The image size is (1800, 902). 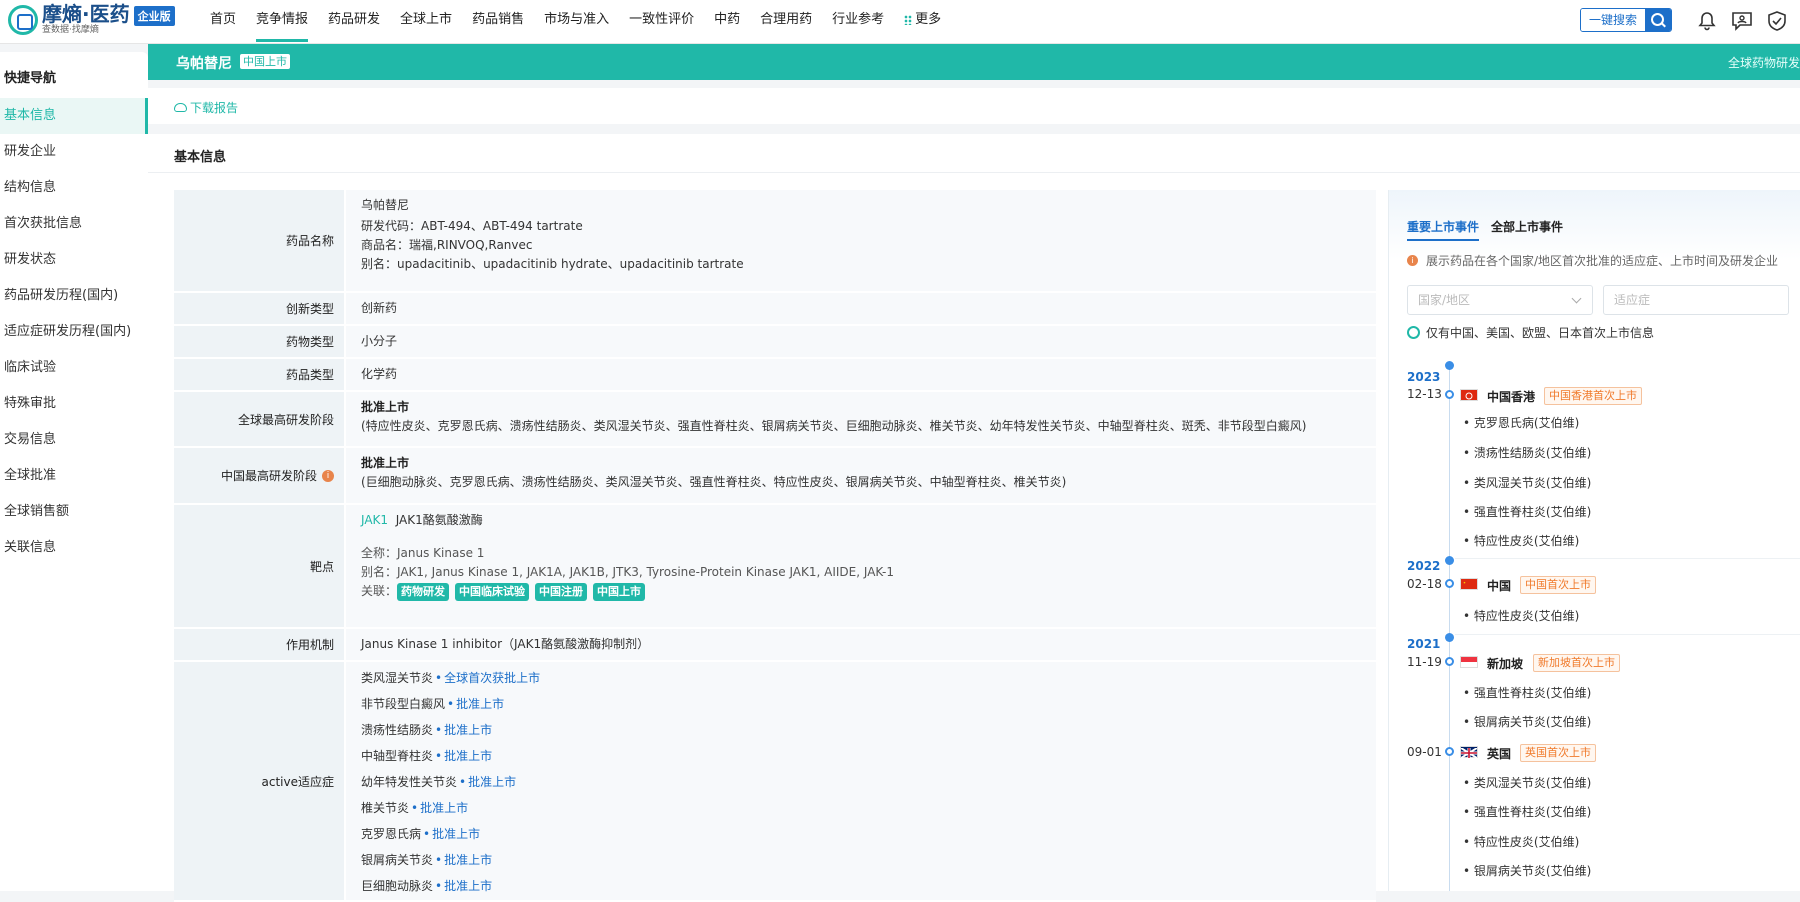 I want to click on indication-status-link: 全球首次获批上市, so click(x=492, y=678).